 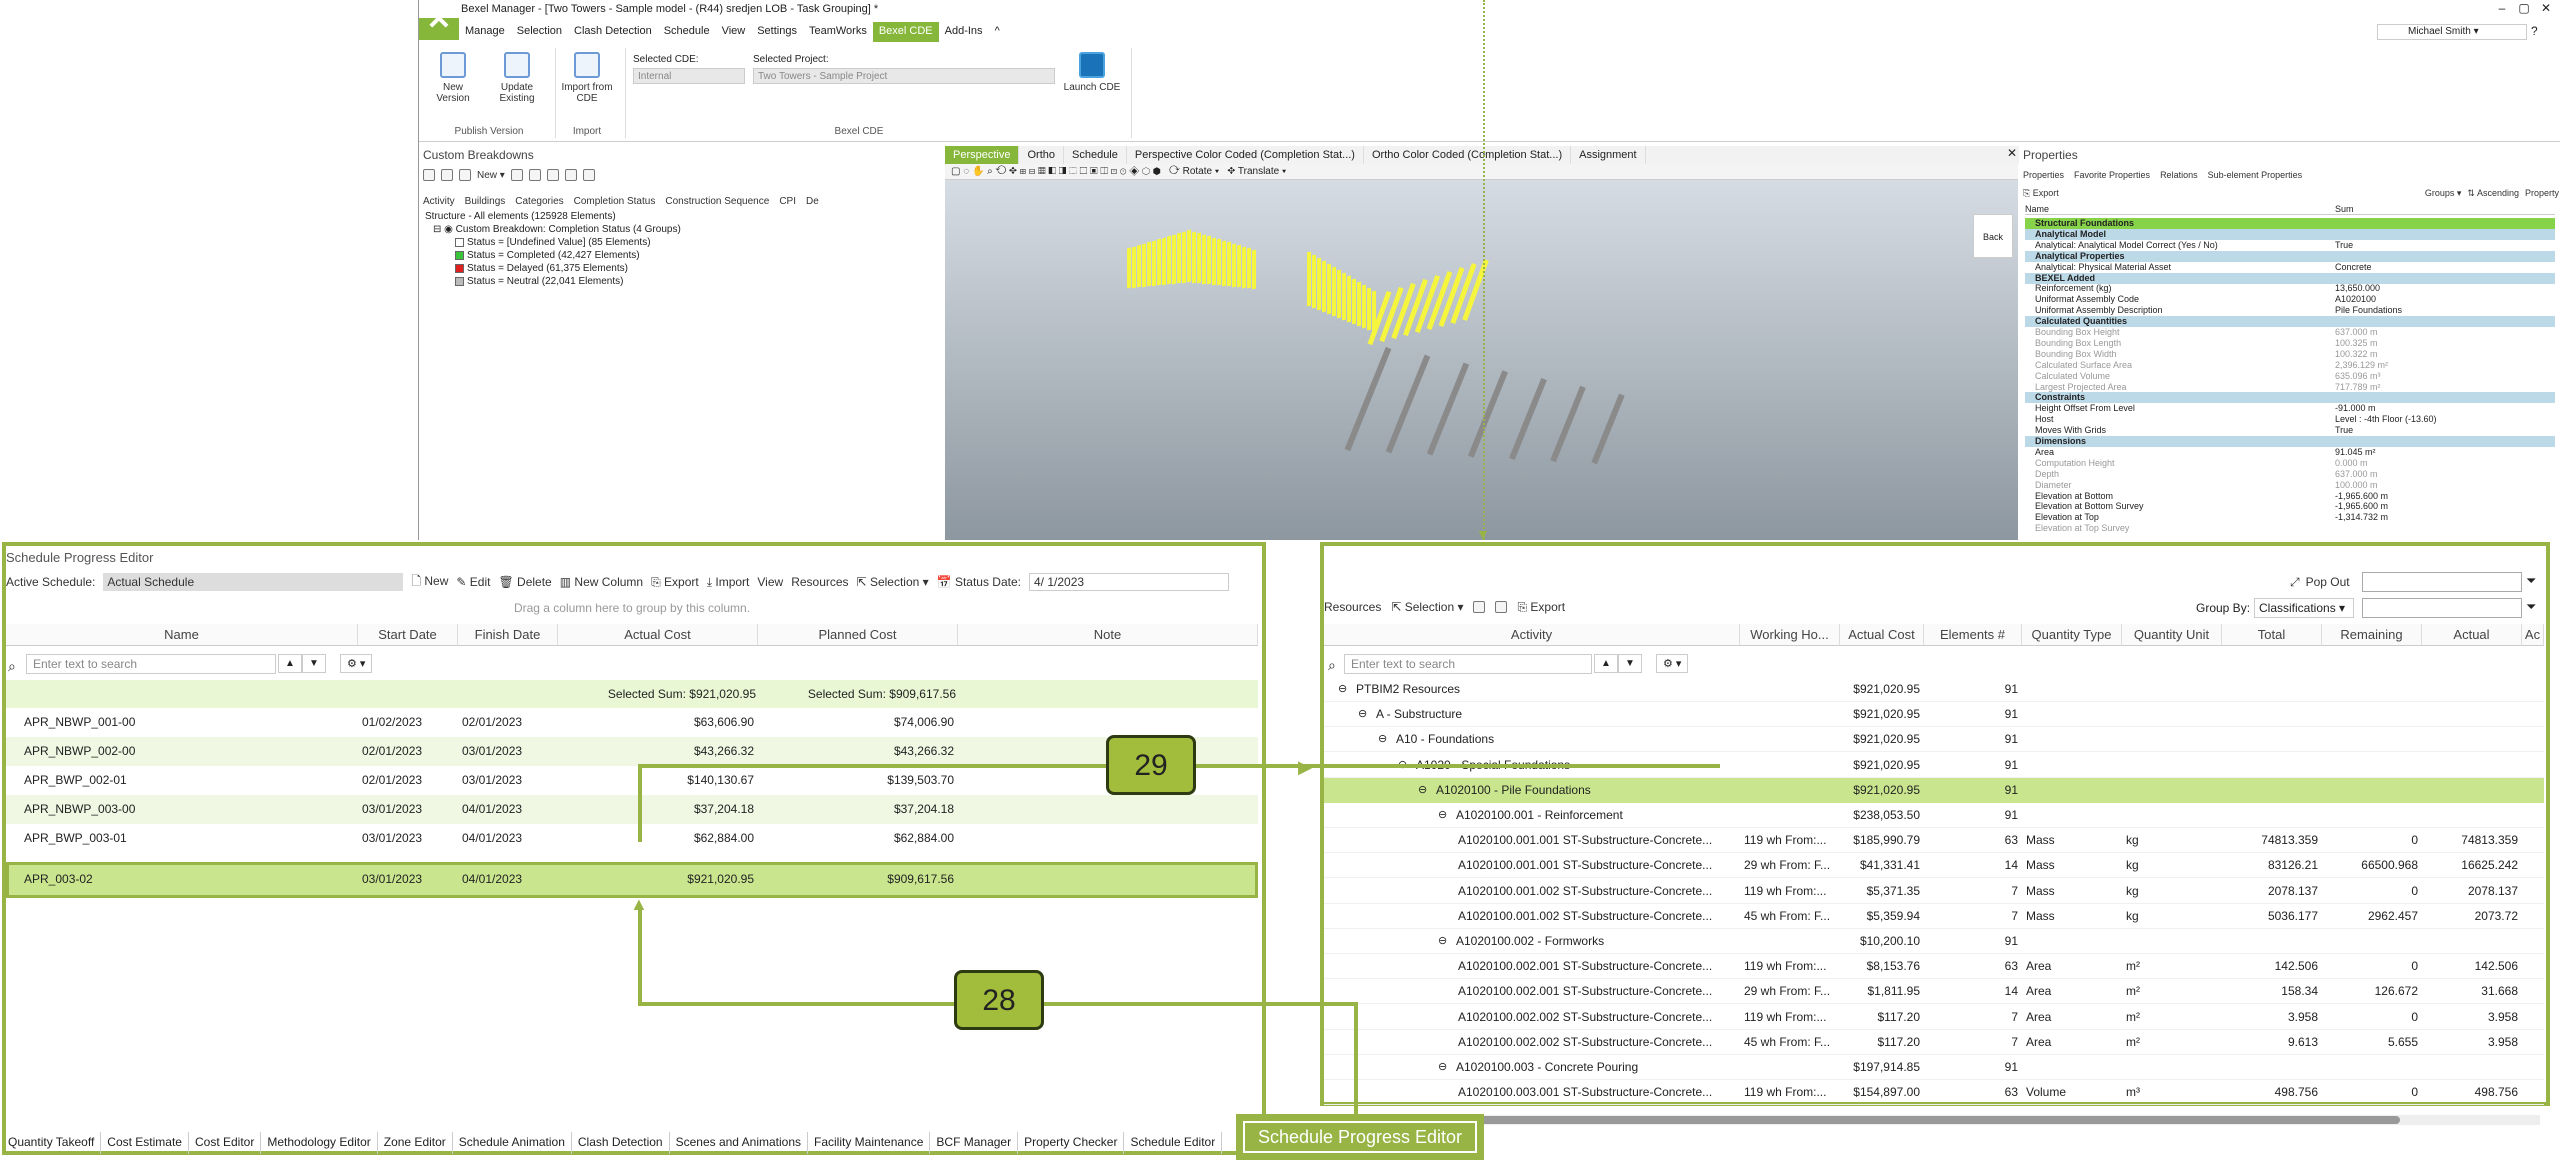 I want to click on resources-filter-input, so click(x=2442, y=582).